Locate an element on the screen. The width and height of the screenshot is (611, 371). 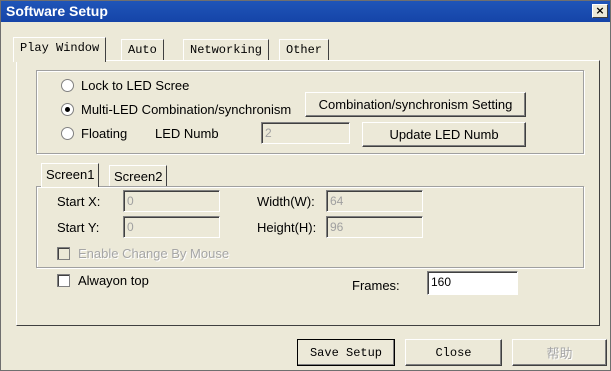
always-on-top-checkbox: Alwayon top is located at coordinates (103, 280).